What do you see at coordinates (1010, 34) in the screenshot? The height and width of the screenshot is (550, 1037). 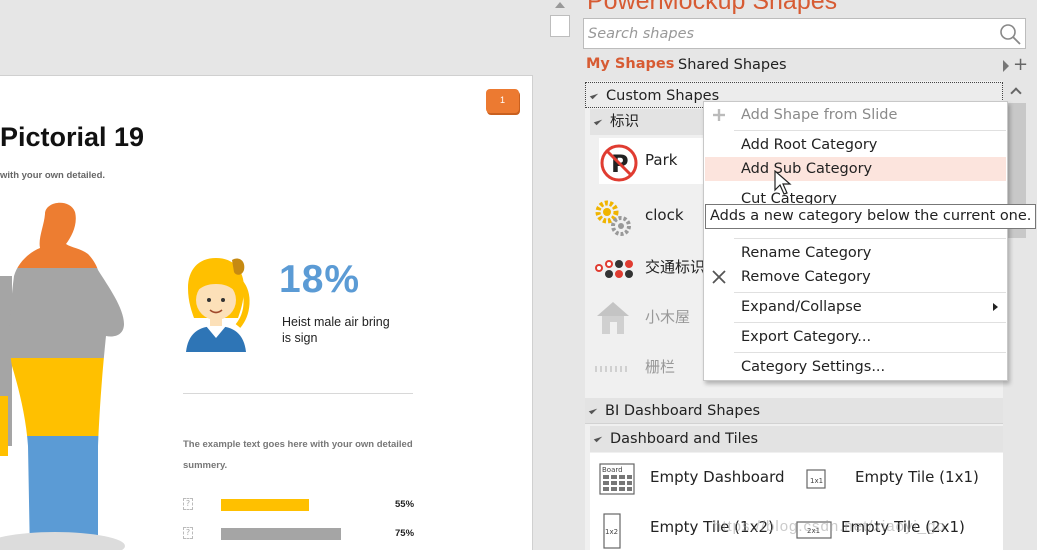 I see `search-icon` at bounding box center [1010, 34].